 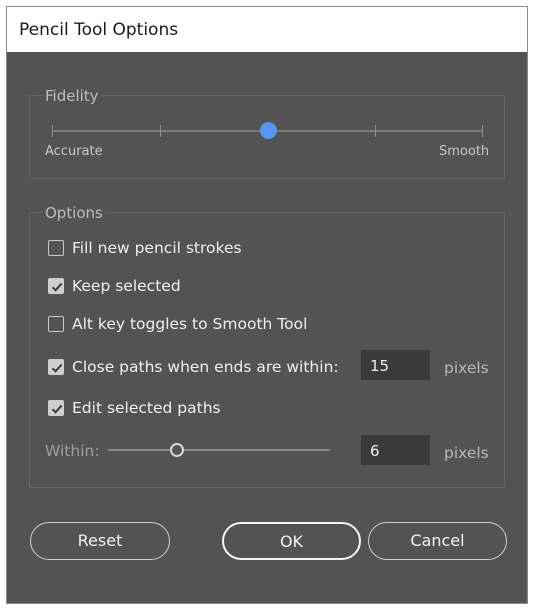 I want to click on fill-new-strokes-checkbox, so click(x=56, y=248).